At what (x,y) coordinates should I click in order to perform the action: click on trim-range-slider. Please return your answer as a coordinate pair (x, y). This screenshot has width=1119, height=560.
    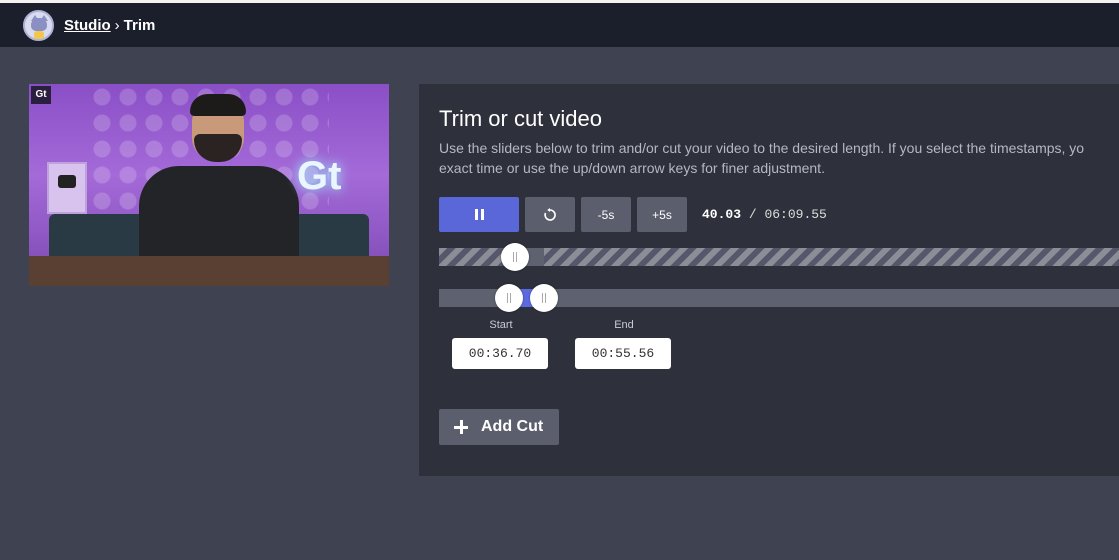
    Looking at the image, I should click on (779, 298).